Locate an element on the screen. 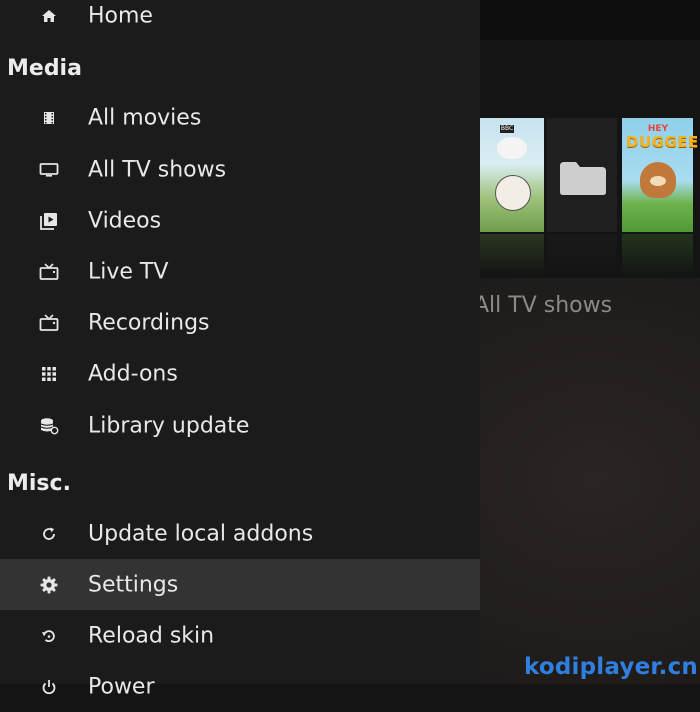  section-header-misc: Misc. is located at coordinates (39, 483).